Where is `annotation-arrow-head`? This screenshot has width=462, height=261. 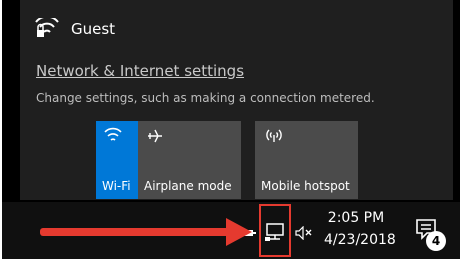 annotation-arrow-head is located at coordinates (239, 232).